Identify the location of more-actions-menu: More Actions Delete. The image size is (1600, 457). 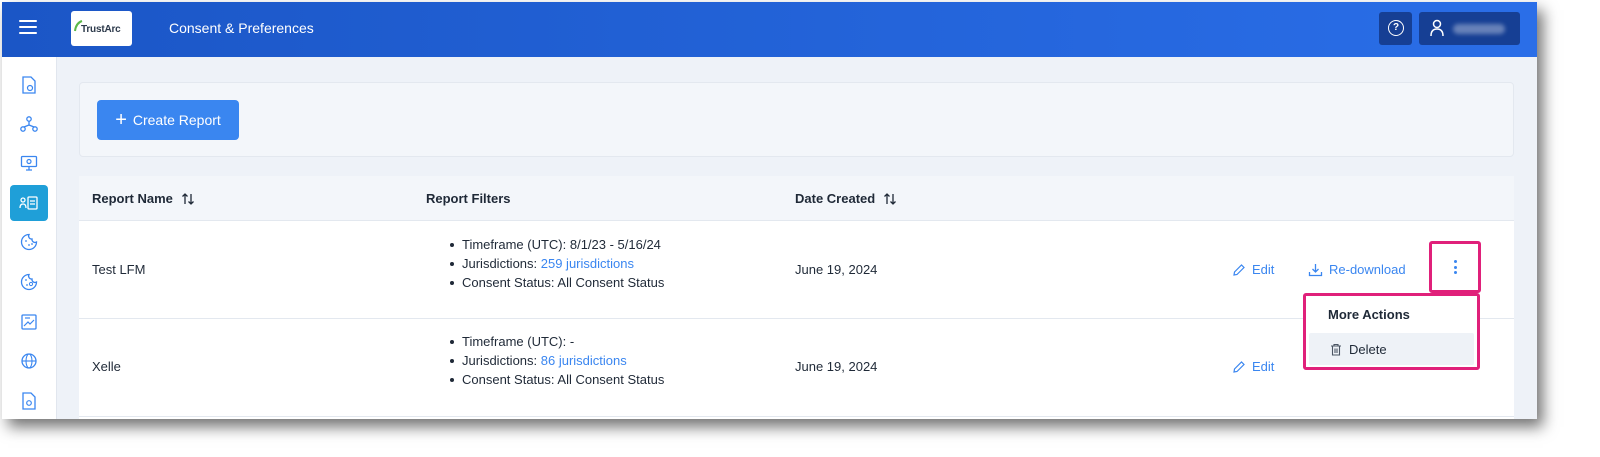
(1391, 331).